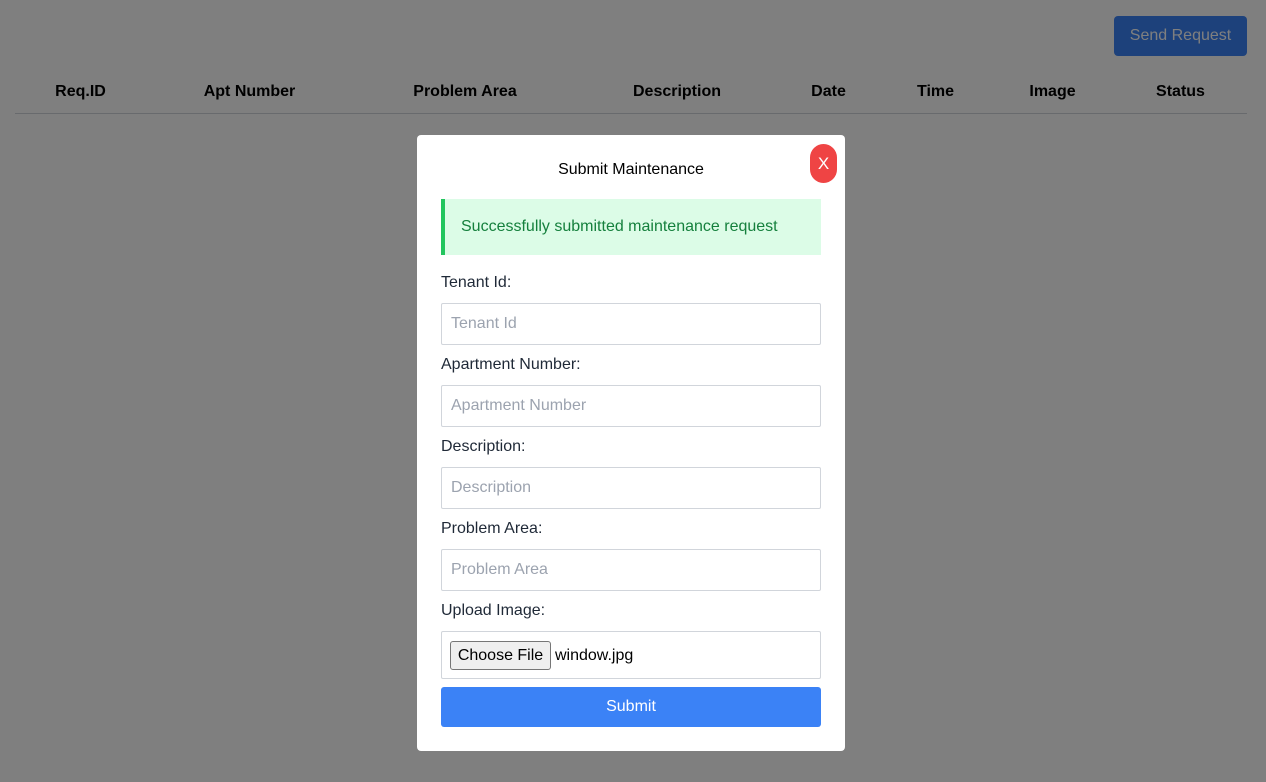 Image resolution: width=1266 pixels, height=782 pixels. I want to click on selected-file-name: window.jpg, so click(594, 655).